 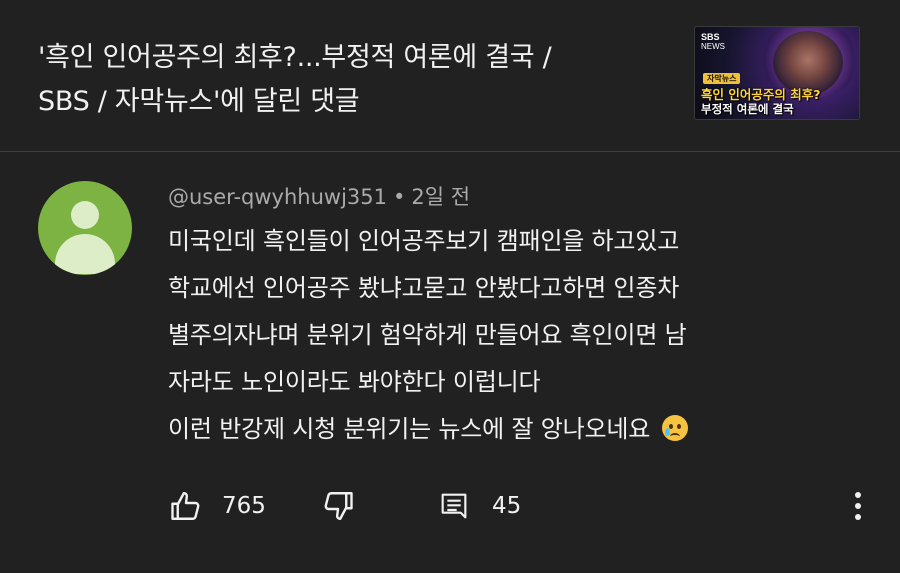 I want to click on reply-button: 45, so click(x=479, y=506).